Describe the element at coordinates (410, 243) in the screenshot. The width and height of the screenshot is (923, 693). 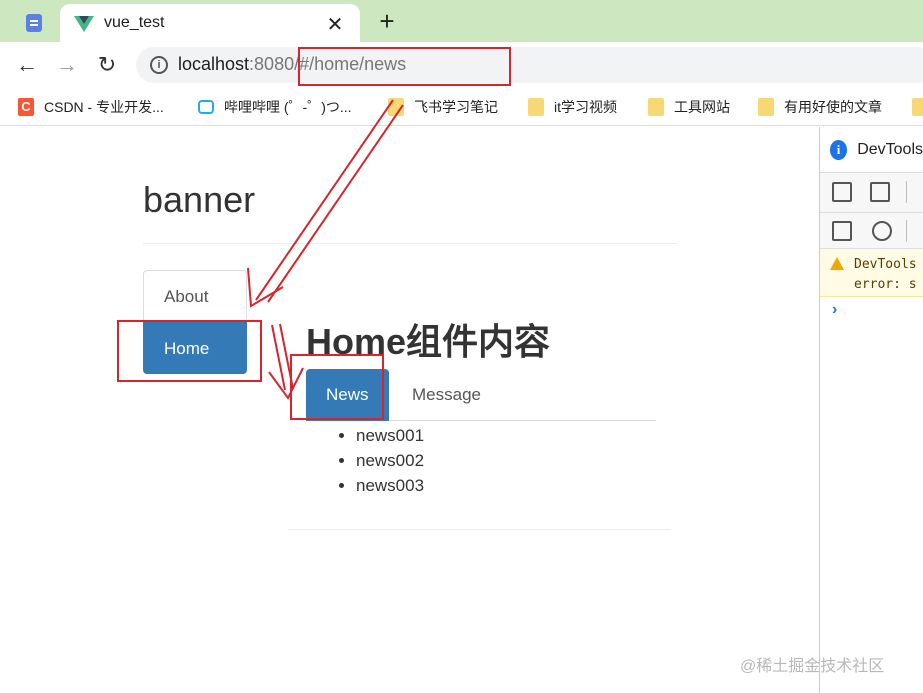
I see `banner-divider` at that location.